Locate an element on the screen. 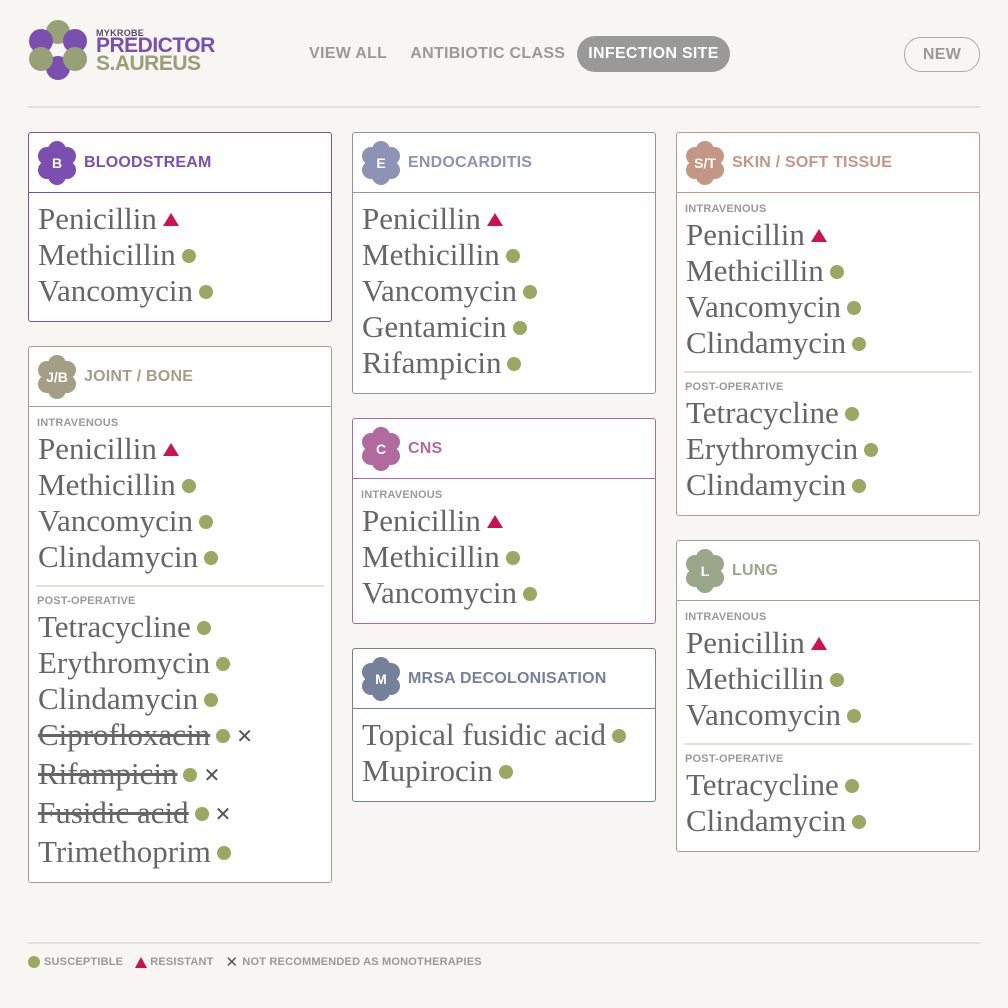 Image resolution: width=1008 pixels, height=1008 pixels. card-header: J/B JOINT / BONE is located at coordinates (180, 377).